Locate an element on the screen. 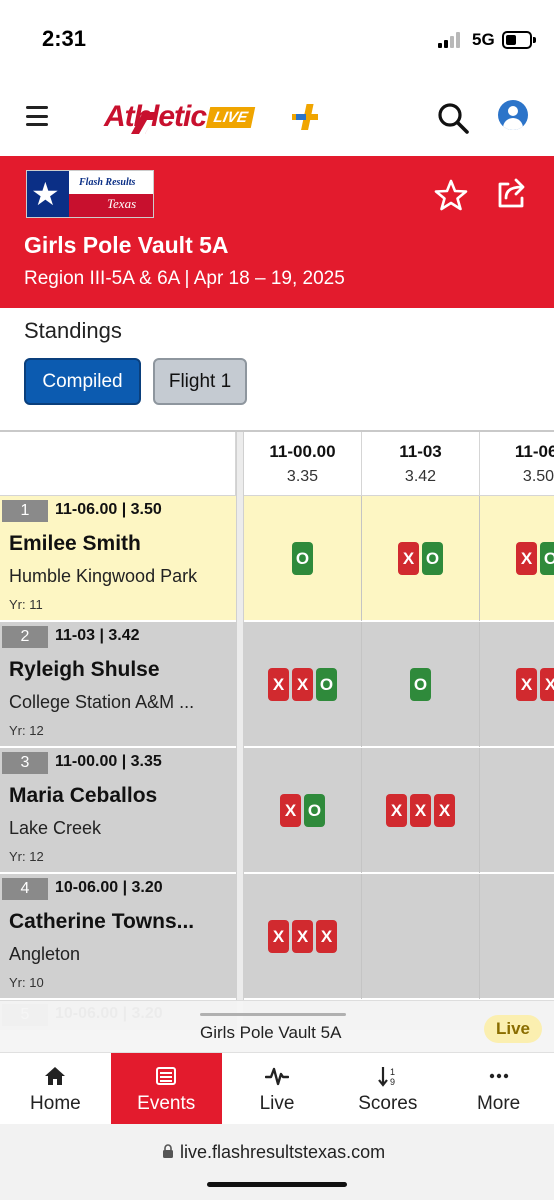  home-indicator is located at coordinates (277, 1184).